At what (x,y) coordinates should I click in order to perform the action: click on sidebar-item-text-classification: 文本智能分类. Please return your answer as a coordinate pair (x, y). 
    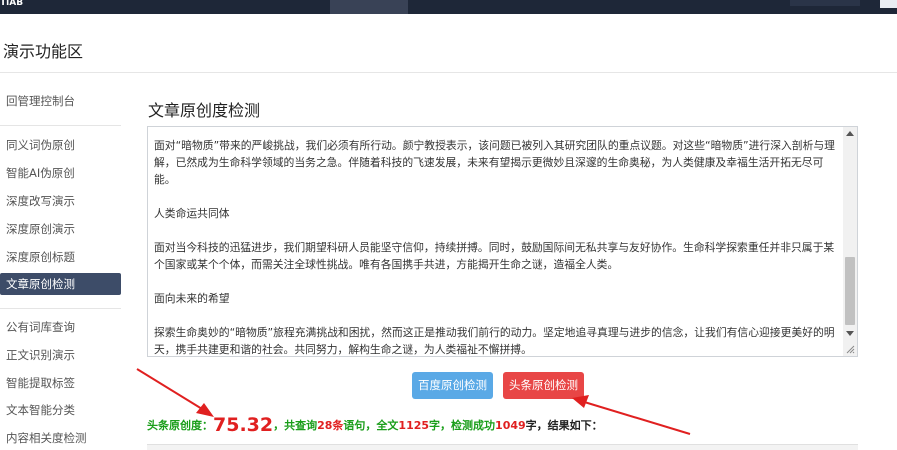
    Looking at the image, I should click on (60, 410).